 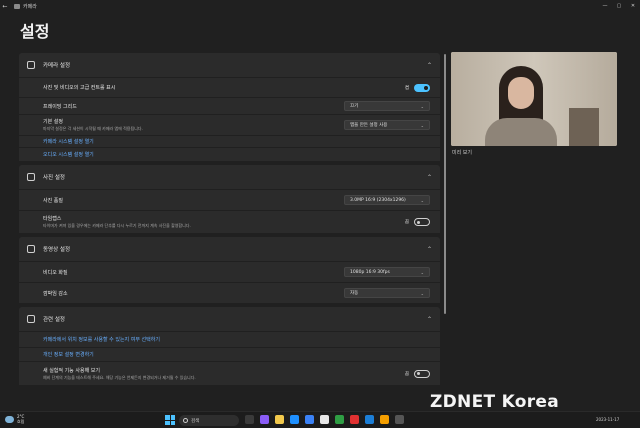 I want to click on watermark-logo: ZDNET Korea, so click(x=495, y=402).